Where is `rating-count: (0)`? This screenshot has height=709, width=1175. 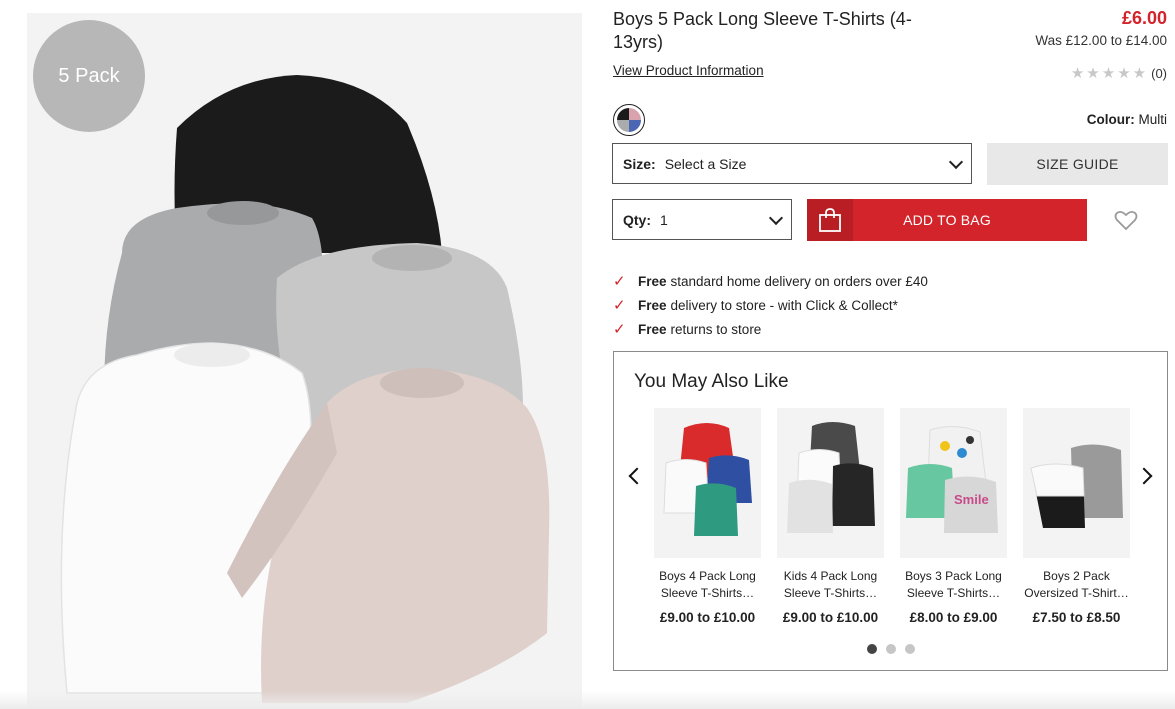
rating-count: (0) is located at coordinates (1159, 73).